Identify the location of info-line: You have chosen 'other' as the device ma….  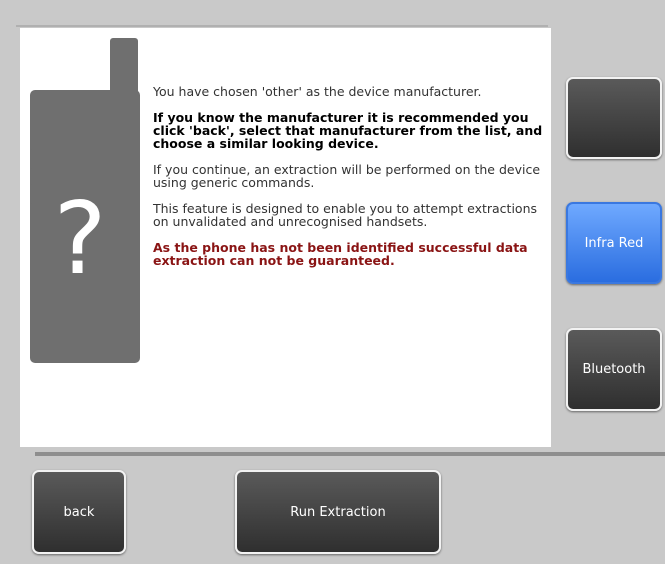
(317, 91).